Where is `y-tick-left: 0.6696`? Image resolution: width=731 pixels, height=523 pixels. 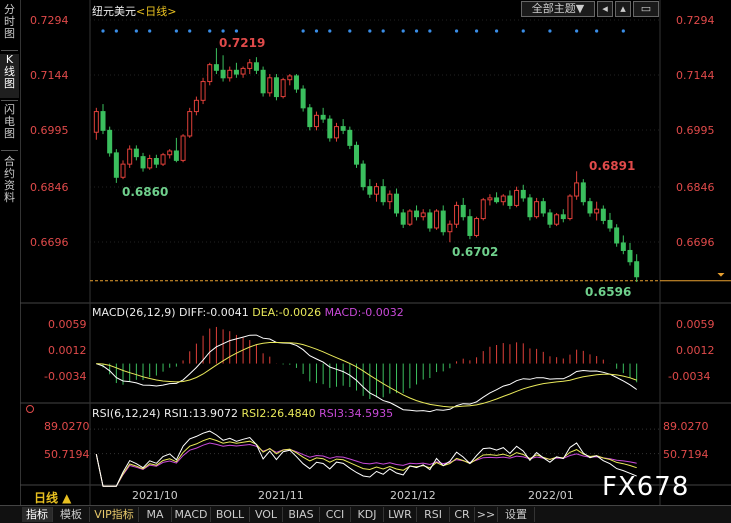 y-tick-left: 0.6696 is located at coordinates (49, 242).